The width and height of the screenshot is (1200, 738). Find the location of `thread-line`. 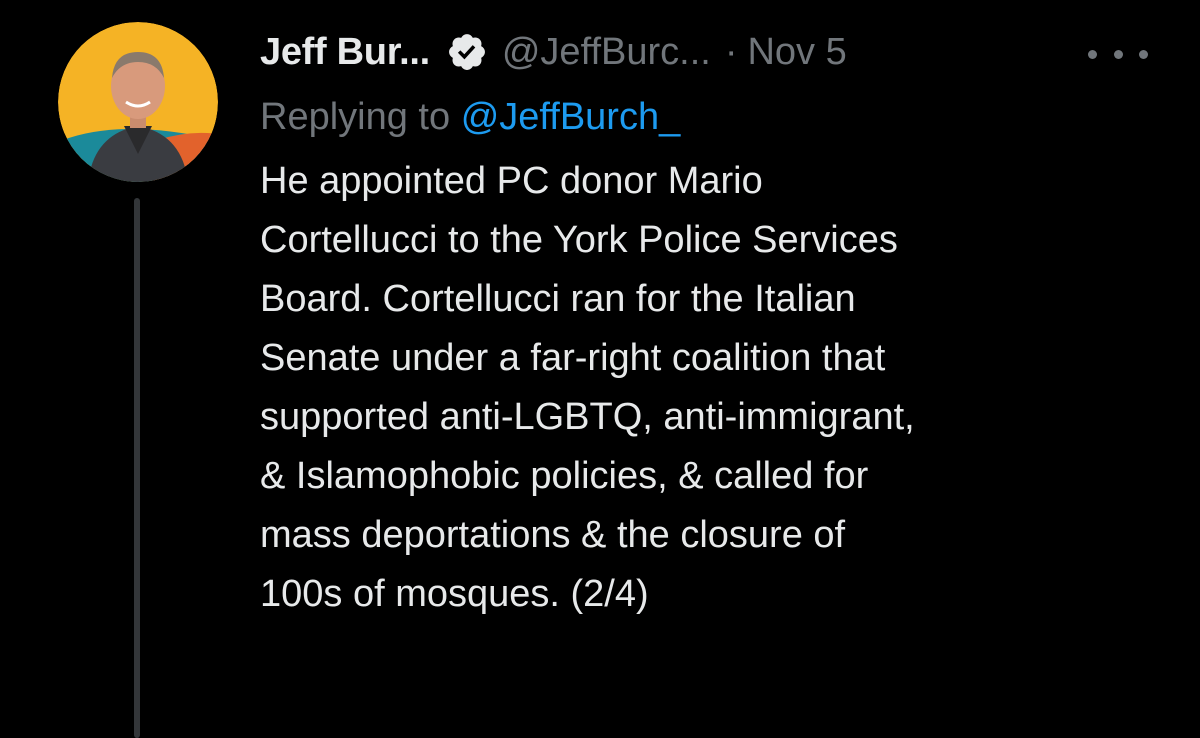

thread-line is located at coordinates (137, 468).